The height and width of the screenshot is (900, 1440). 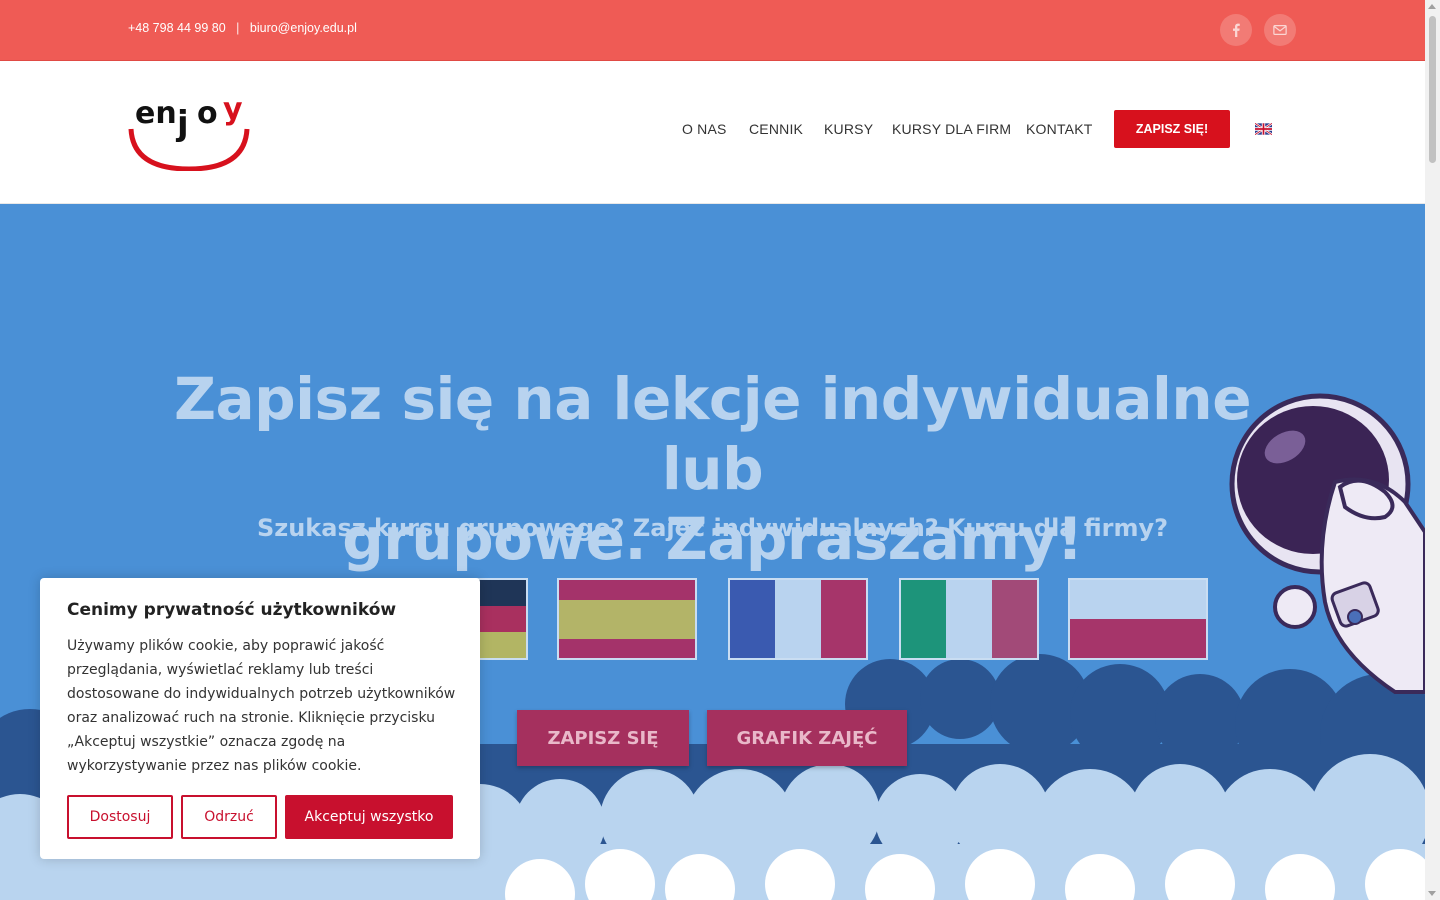 I want to click on poland-flag, so click(x=1138, y=619).